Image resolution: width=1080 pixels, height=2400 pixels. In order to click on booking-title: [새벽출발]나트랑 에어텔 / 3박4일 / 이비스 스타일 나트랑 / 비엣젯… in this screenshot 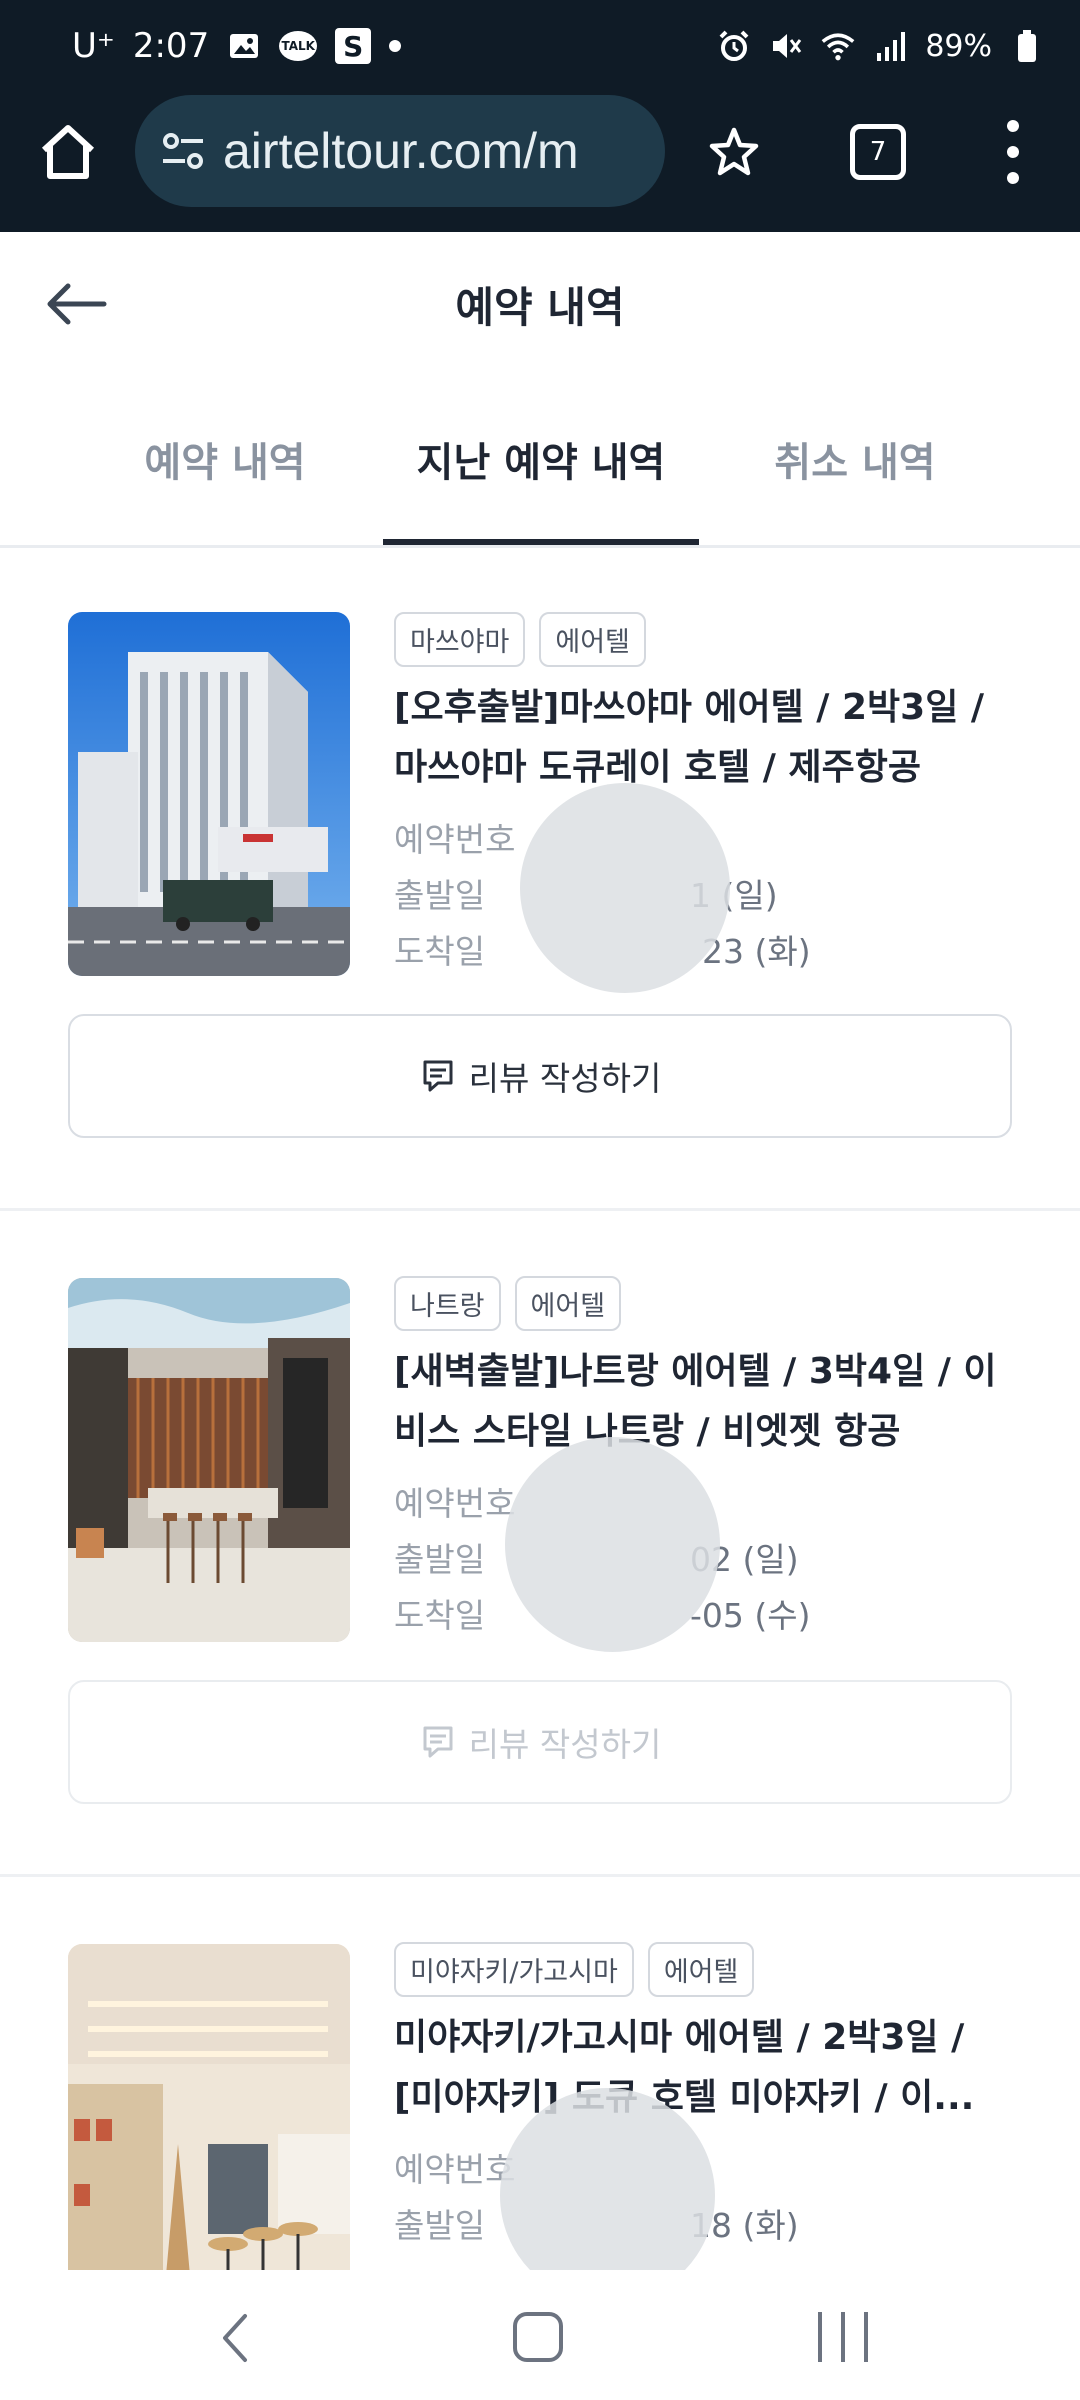, I will do `click(699, 1402)`.